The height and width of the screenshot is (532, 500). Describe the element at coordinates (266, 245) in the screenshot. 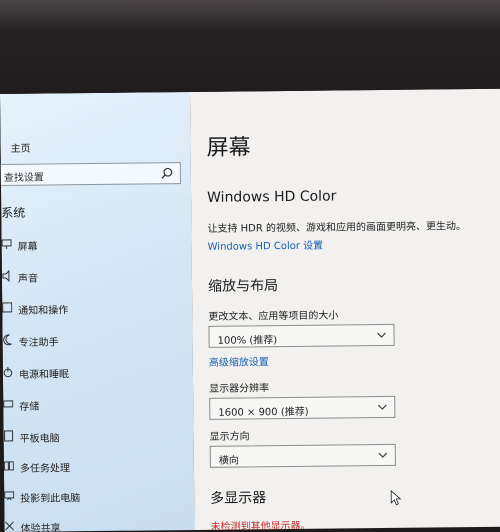

I see `hdr-settings-link: Windows HD Color 设置` at that location.